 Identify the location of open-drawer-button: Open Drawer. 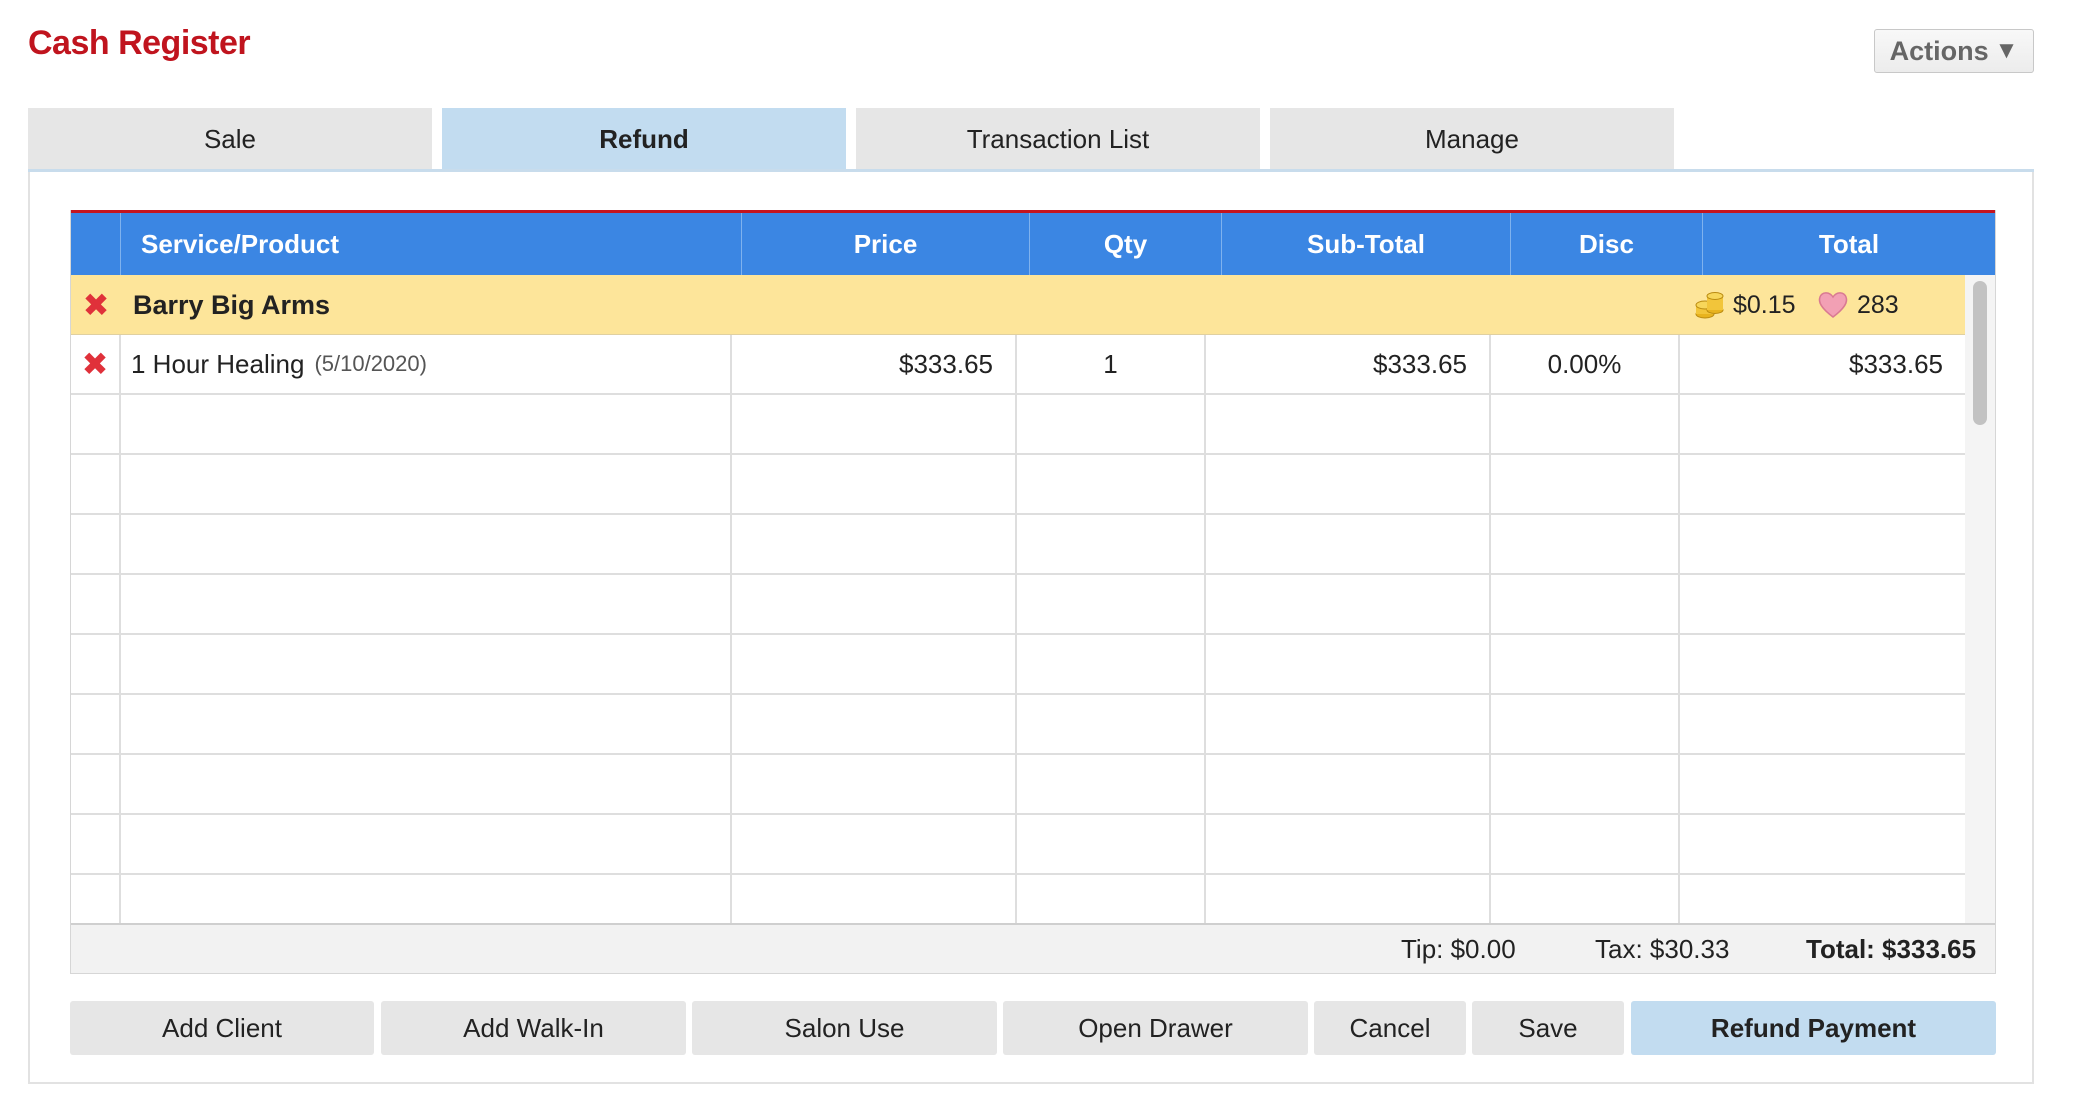
(1155, 1028).